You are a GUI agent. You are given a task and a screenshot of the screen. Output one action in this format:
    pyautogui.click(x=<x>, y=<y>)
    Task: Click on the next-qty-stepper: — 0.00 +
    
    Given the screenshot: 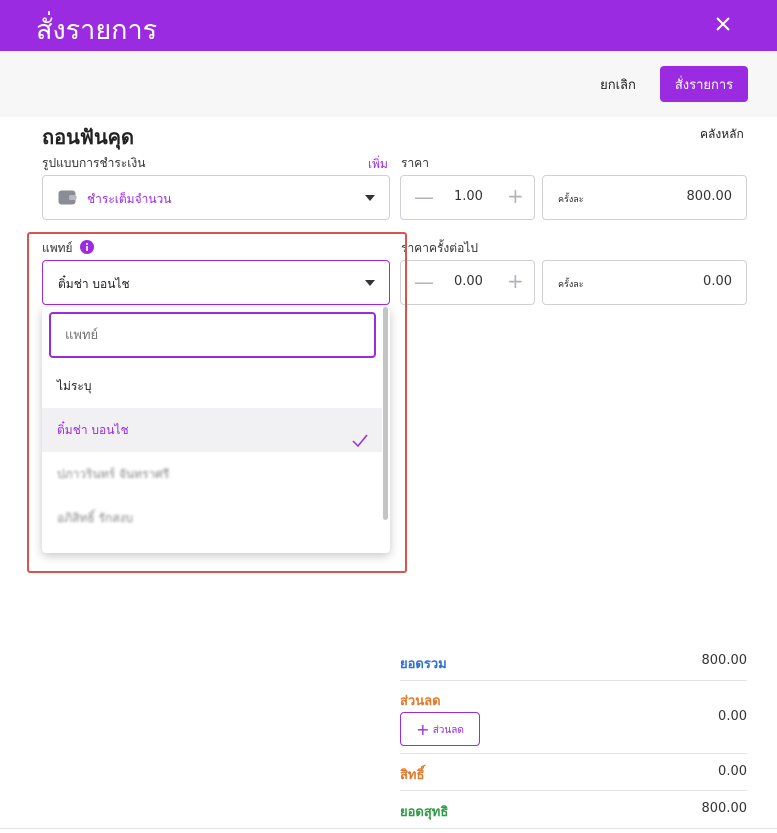 What is the action you would take?
    pyautogui.click(x=467, y=282)
    